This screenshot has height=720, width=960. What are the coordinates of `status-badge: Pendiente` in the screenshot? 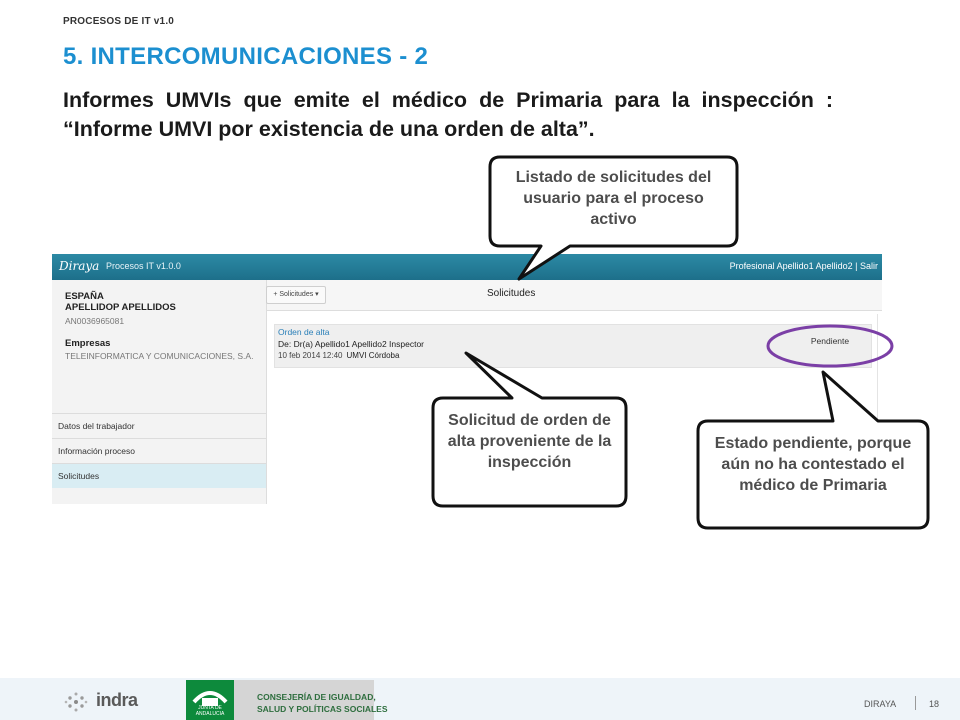 It's located at (830, 341).